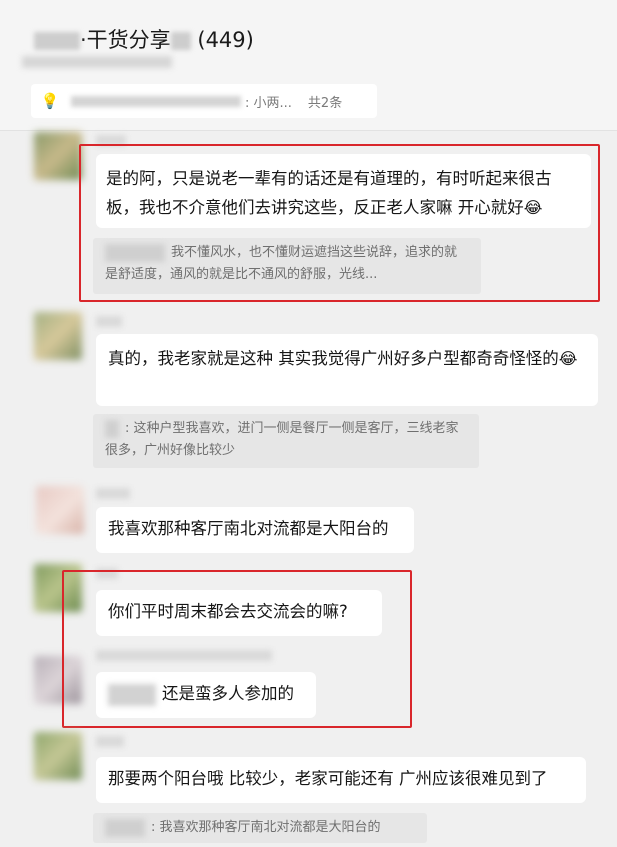 Image resolution: width=617 pixels, height=847 pixels. I want to click on redacted-group-name, so click(57, 41).